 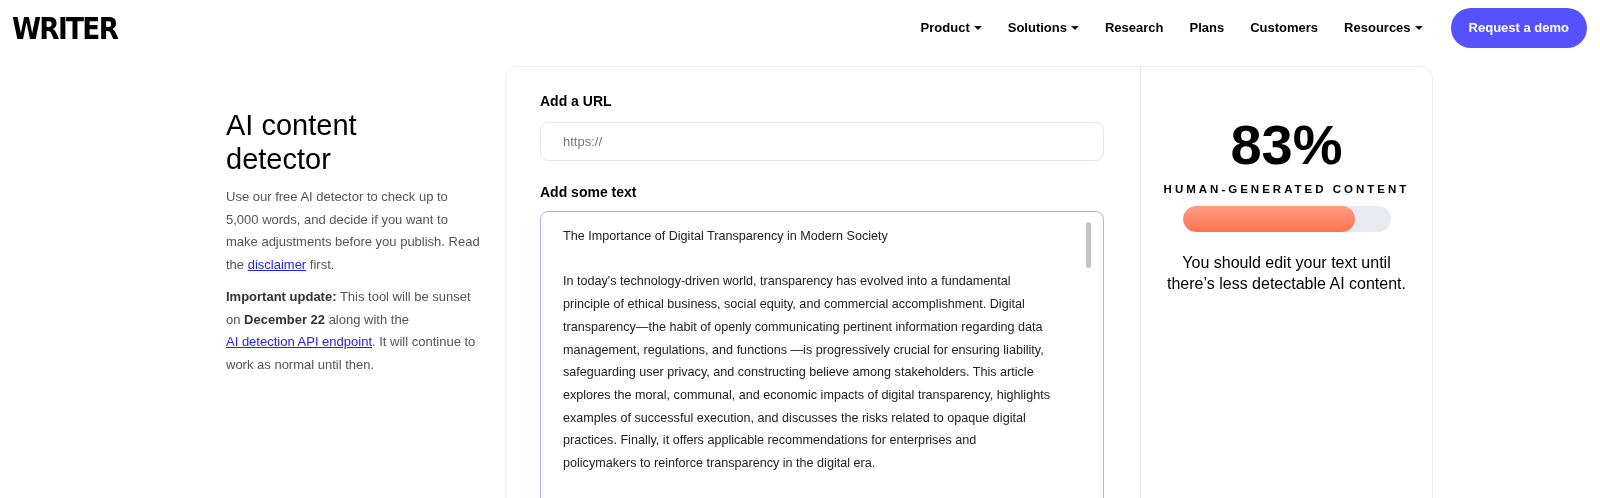 I want to click on nav-link: Plans, so click(x=1207, y=28).